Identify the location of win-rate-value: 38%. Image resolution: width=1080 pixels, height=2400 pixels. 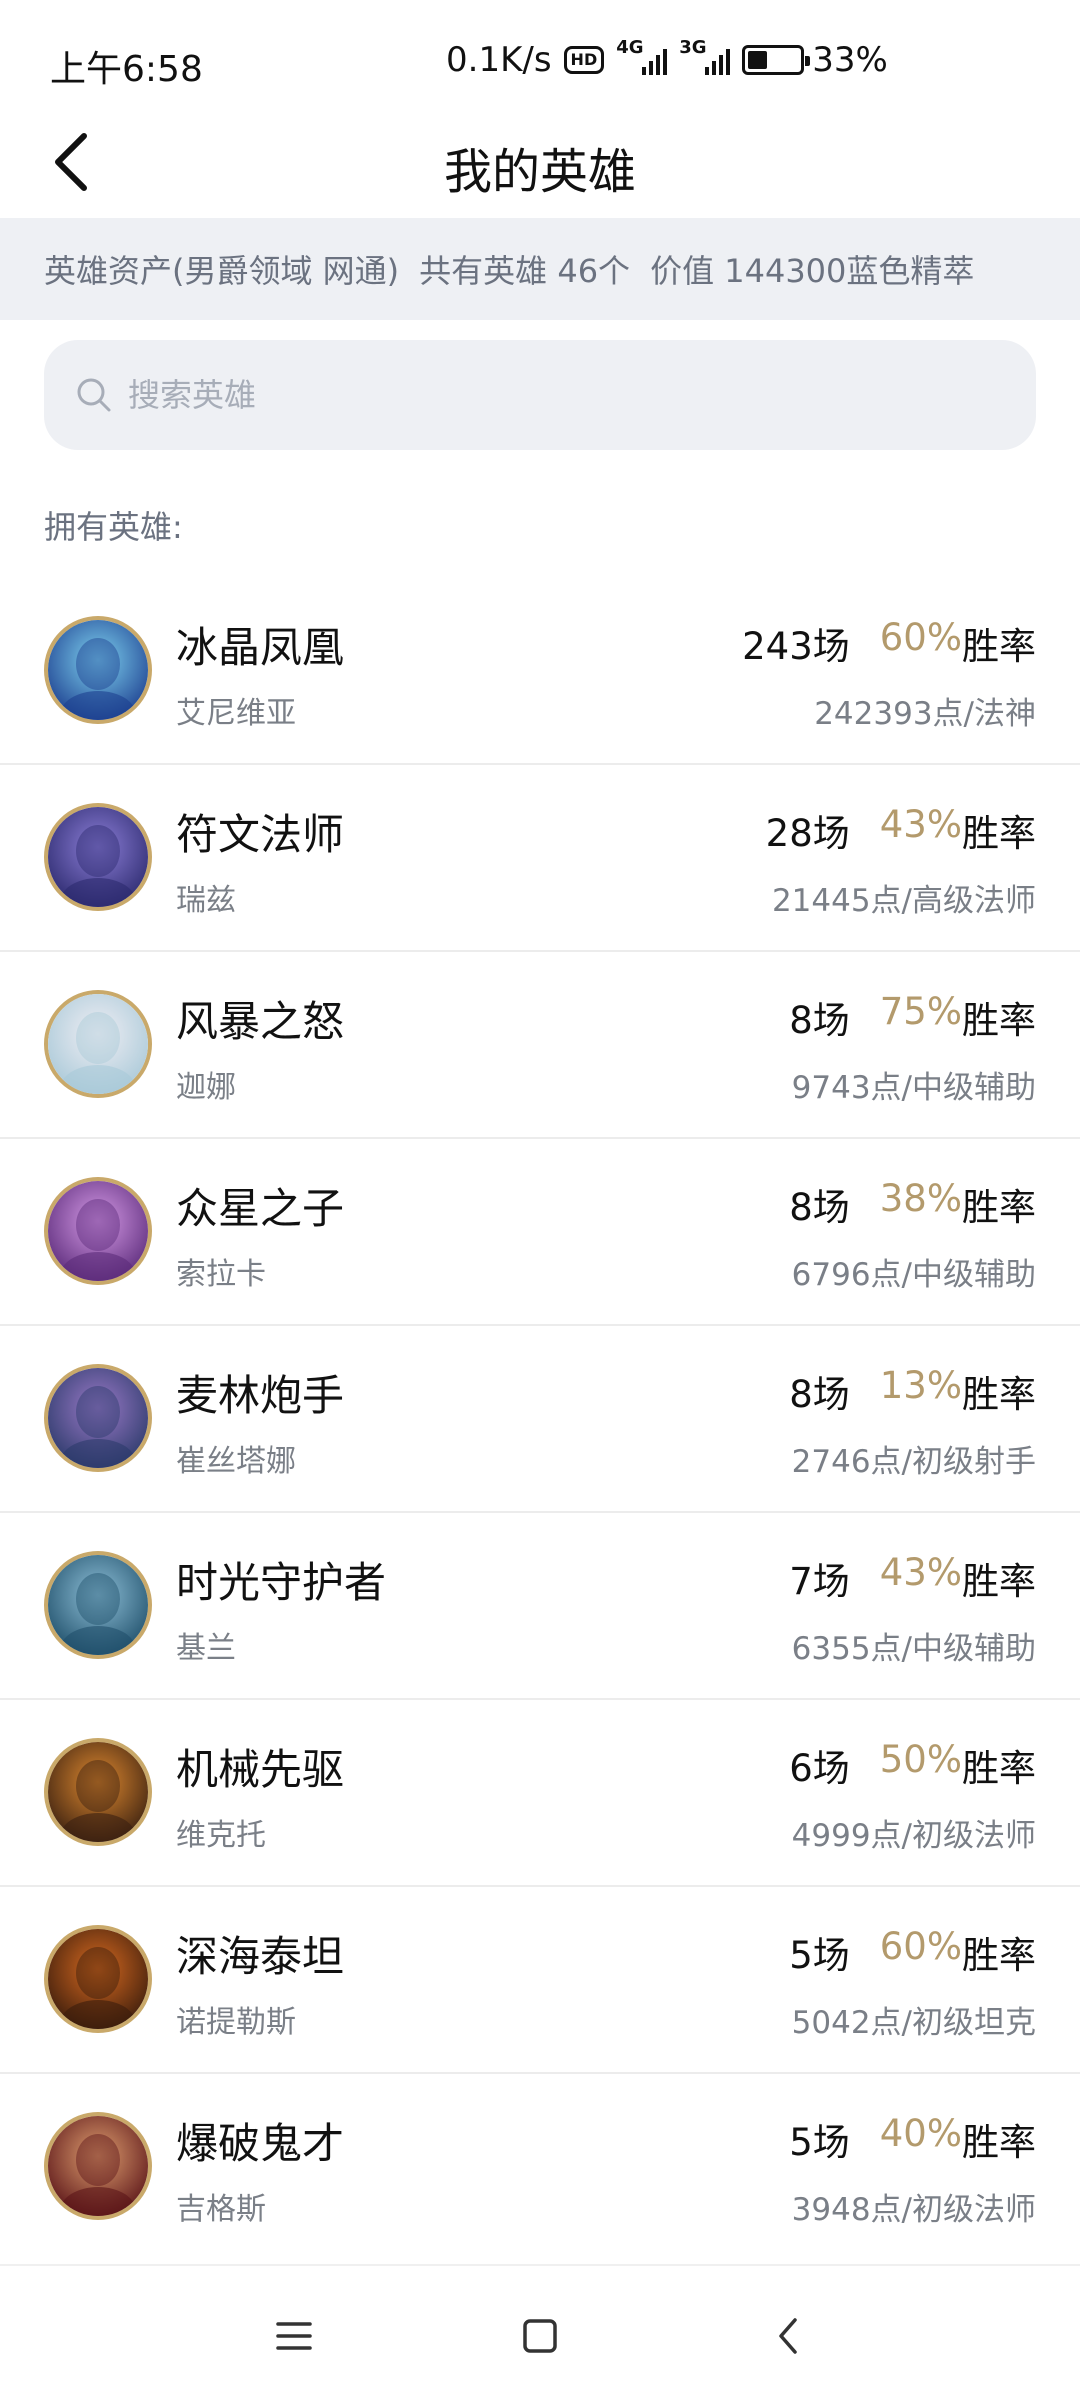
(920, 1198).